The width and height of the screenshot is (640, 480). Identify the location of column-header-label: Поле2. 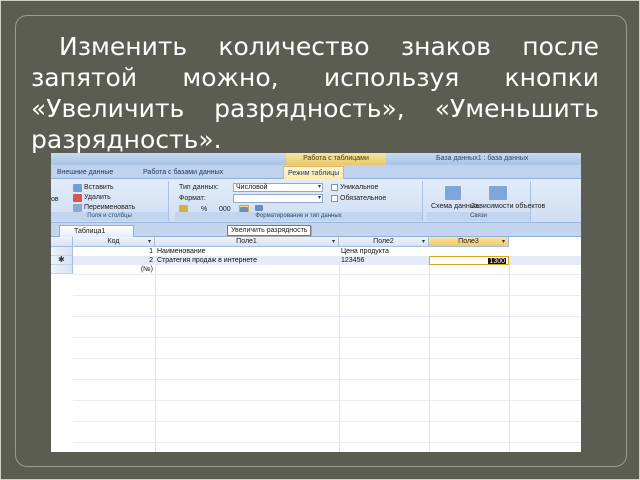
(383, 241).